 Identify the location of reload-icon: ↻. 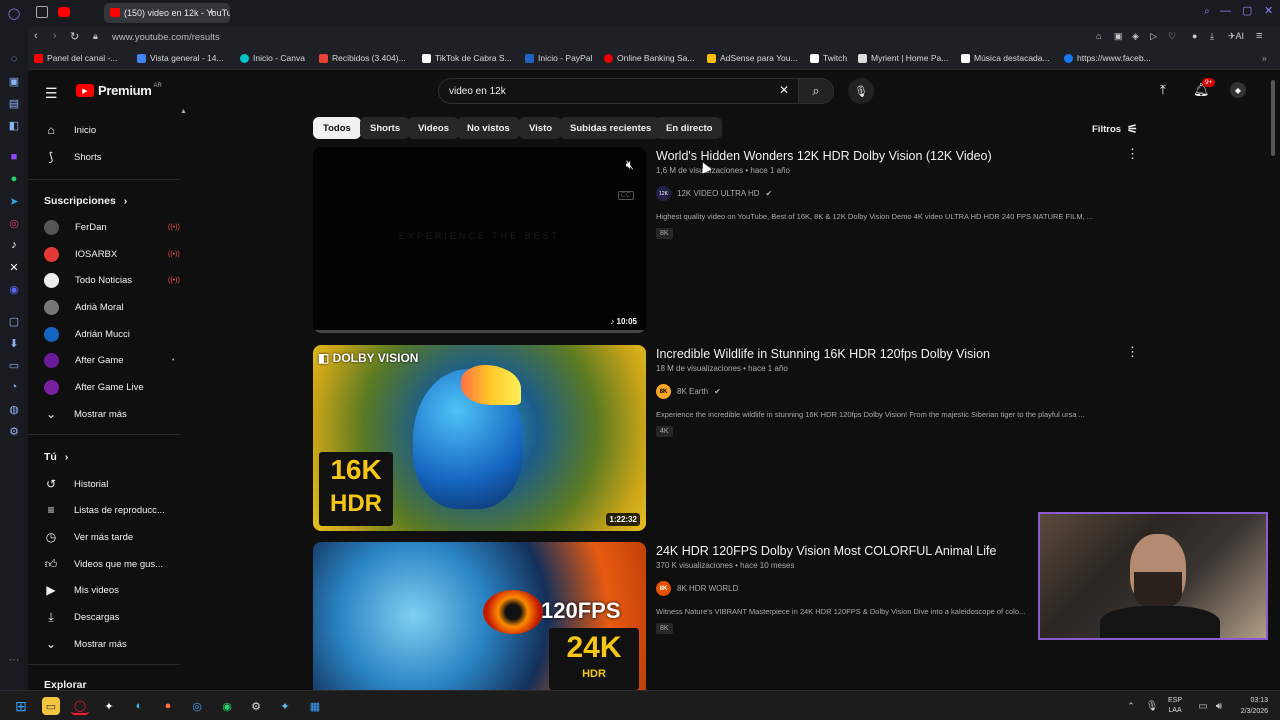
(74, 36).